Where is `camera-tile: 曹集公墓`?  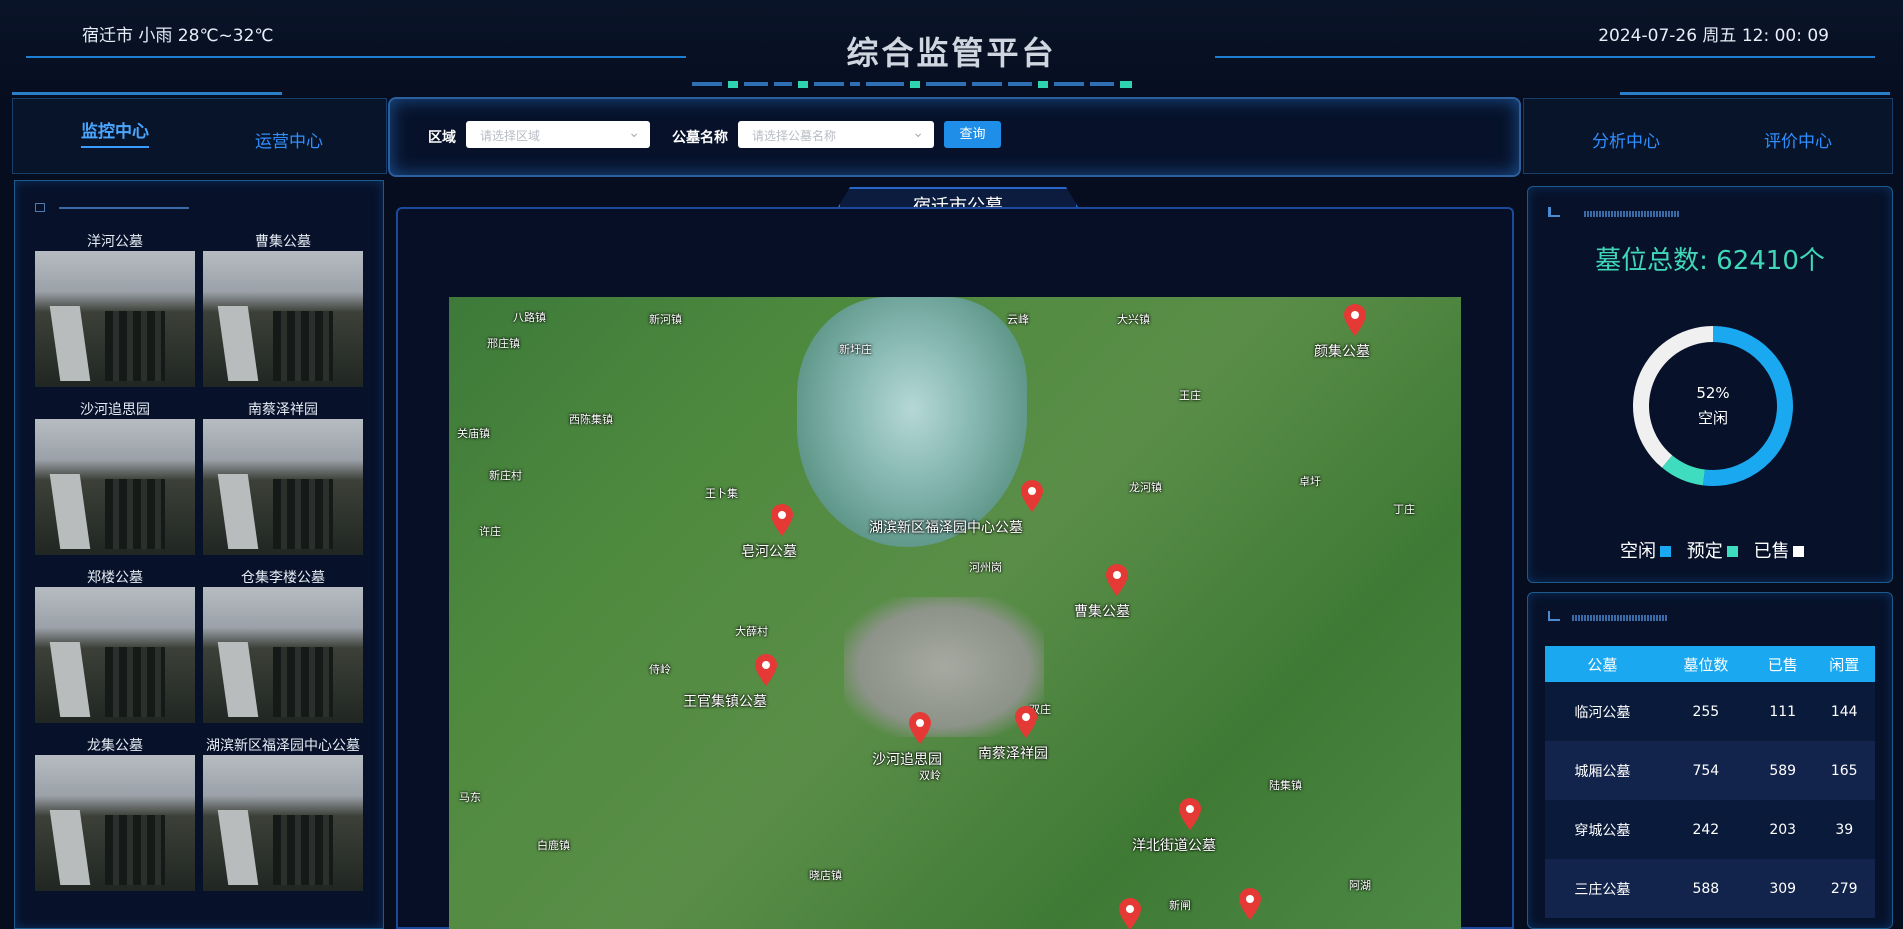
camera-tile: 曹集公墓 is located at coordinates (283, 309).